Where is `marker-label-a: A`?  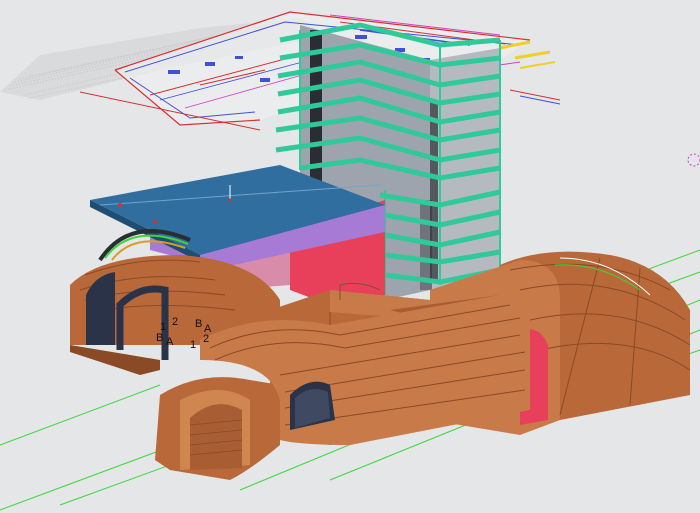 marker-label-a: A is located at coordinates (170, 342).